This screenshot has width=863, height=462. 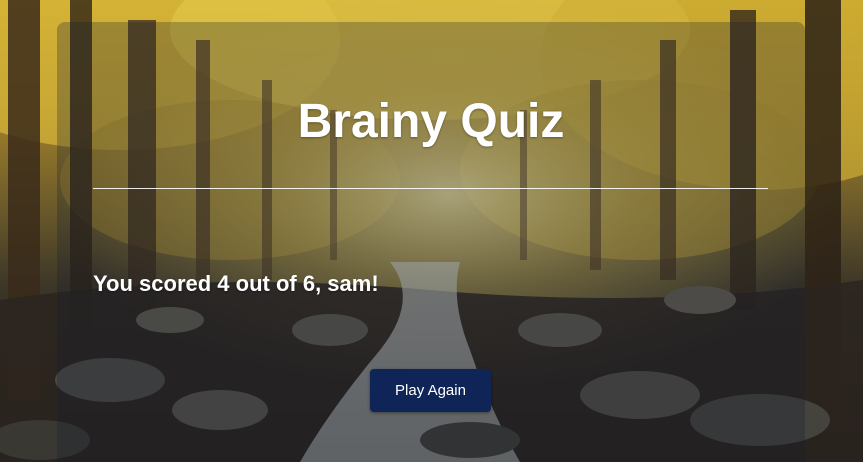 I want to click on title-divider, so click(x=430, y=188).